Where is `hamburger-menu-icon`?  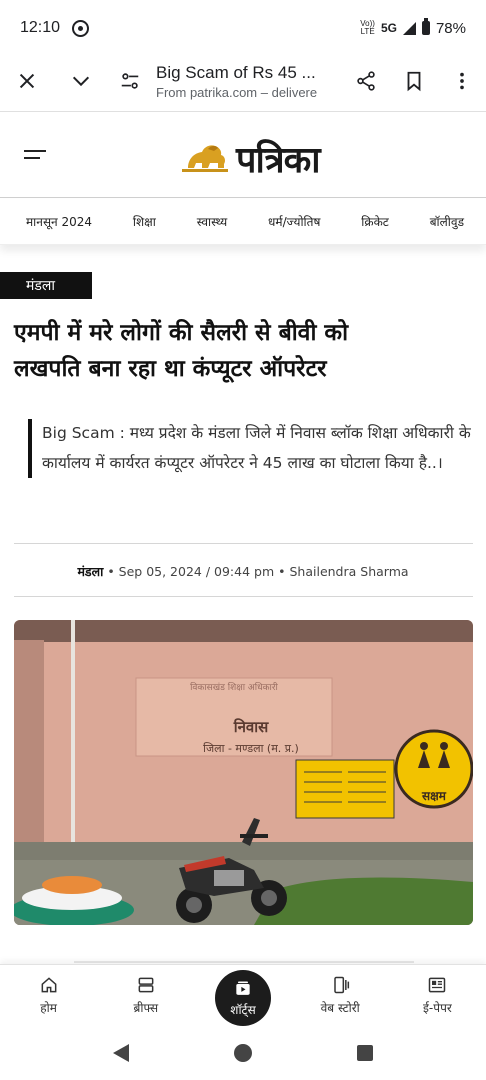 hamburger-menu-icon is located at coordinates (36, 157).